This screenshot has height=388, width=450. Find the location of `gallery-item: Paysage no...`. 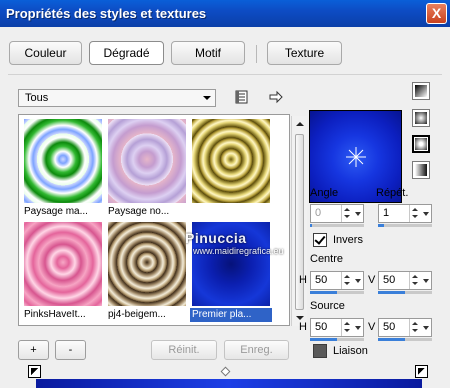

gallery-item: Paysage no... is located at coordinates (147, 168).